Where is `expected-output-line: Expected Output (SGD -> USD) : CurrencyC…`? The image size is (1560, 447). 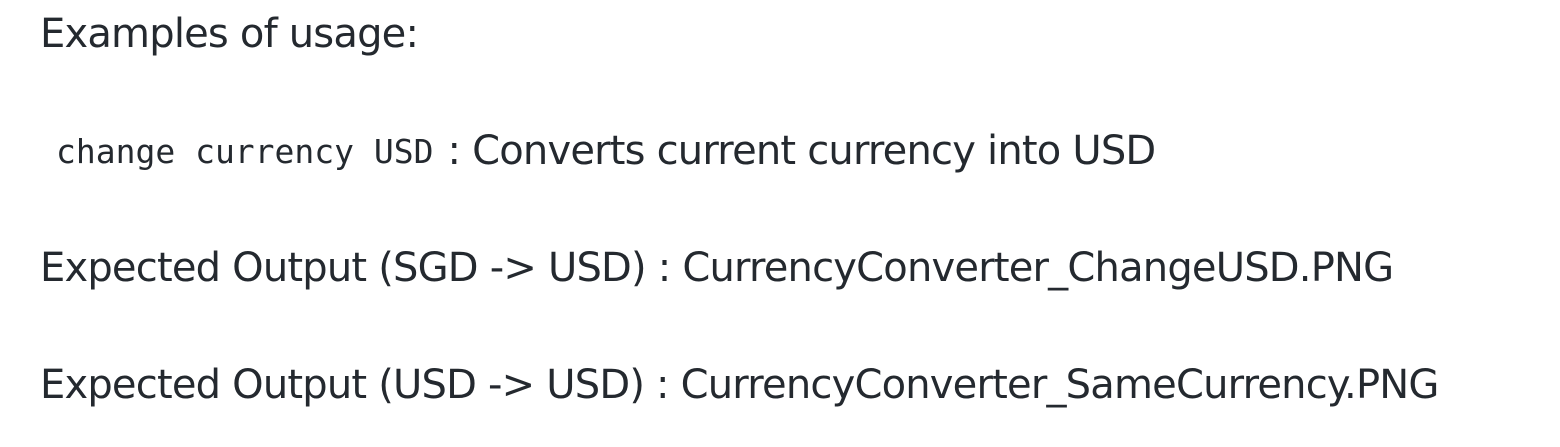
expected-output-line: Expected Output (SGD -> USD) : CurrencyC… is located at coordinates (717, 268).